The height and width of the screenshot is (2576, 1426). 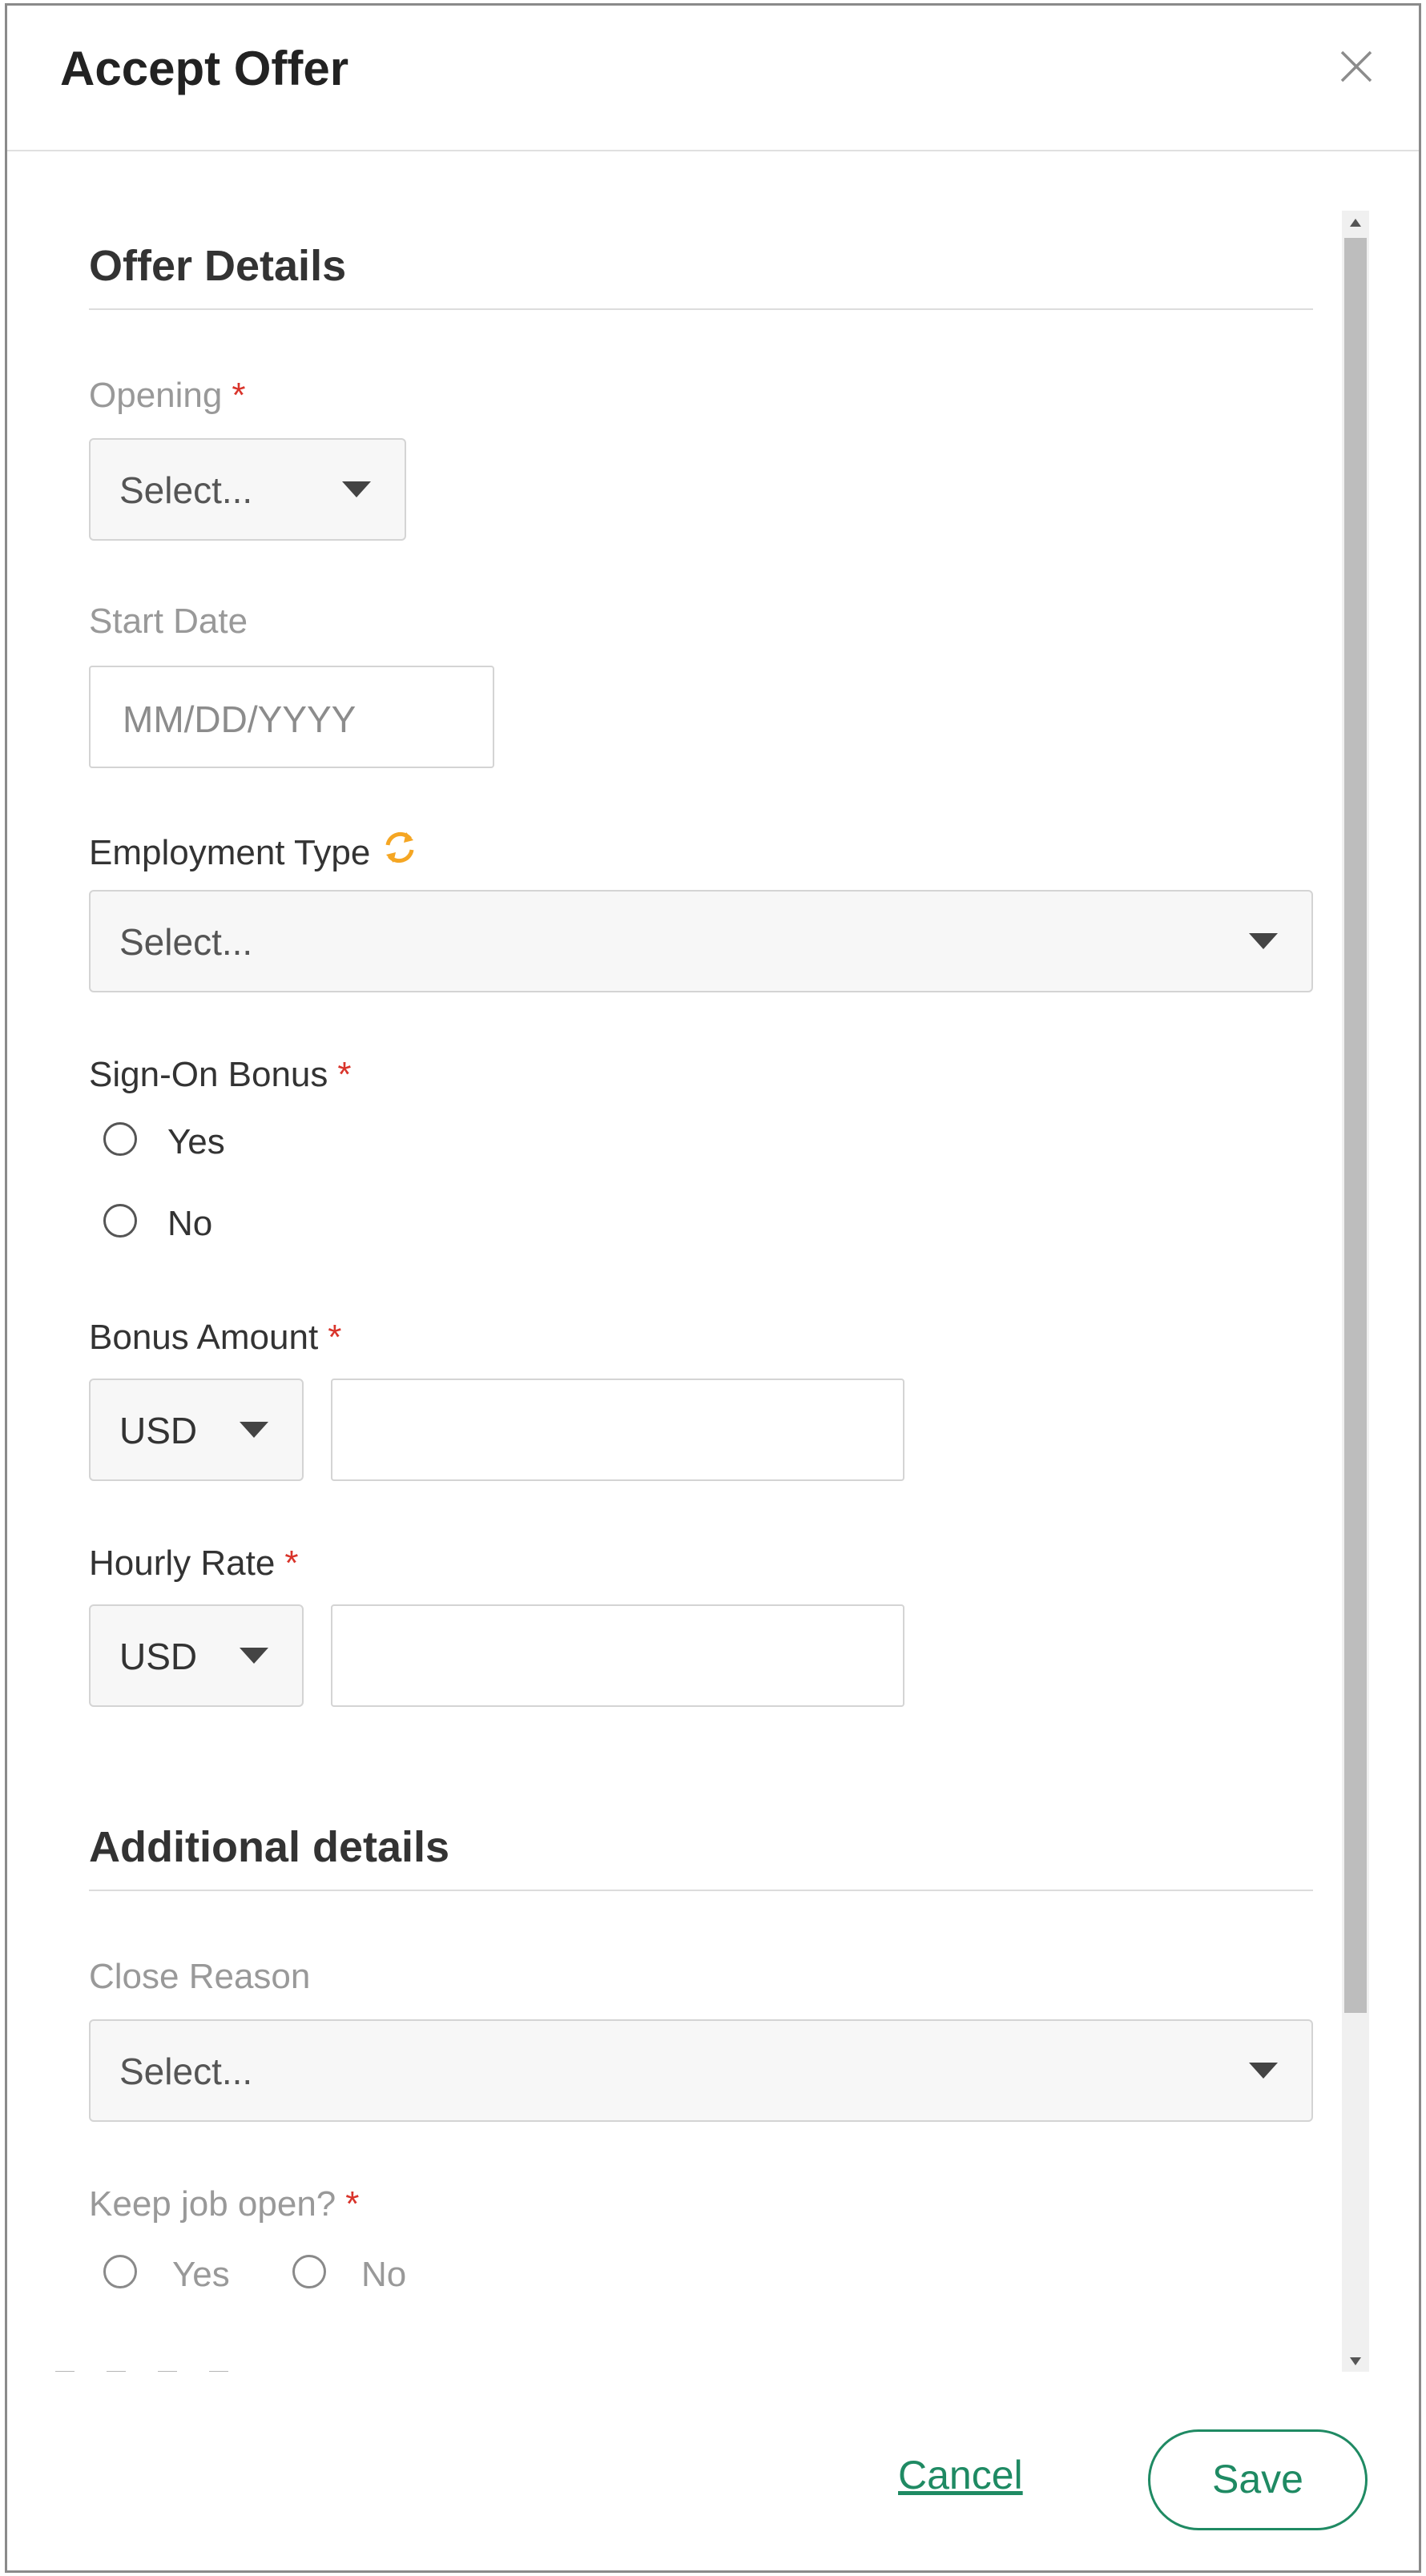 I want to click on keep-job-open-yes-option: Yes, so click(x=177, y=2279).